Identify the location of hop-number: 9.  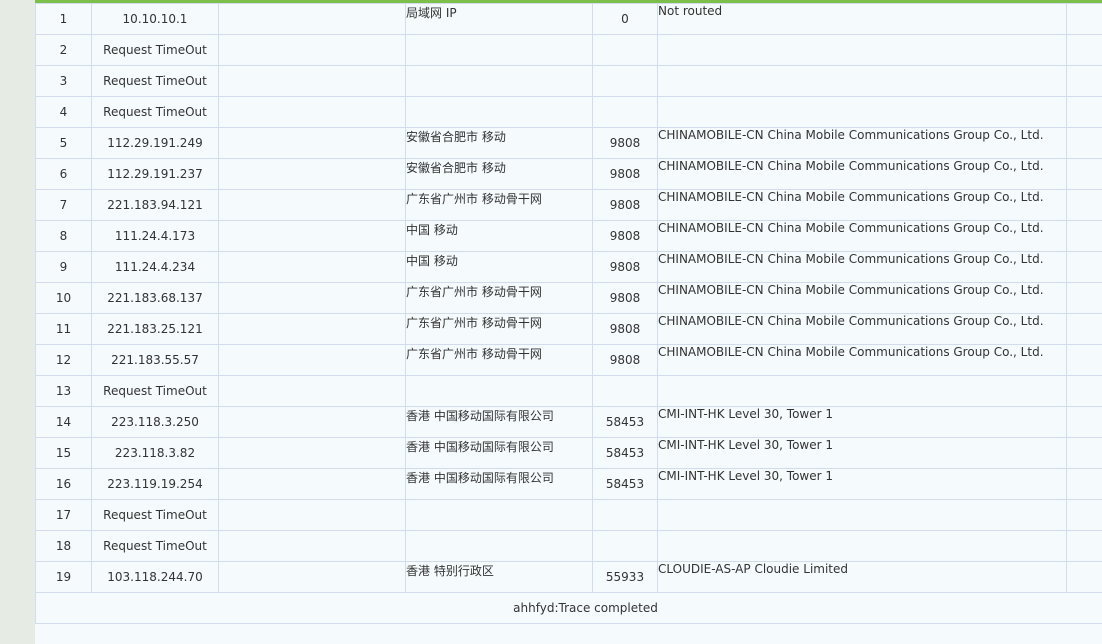
(63, 267).